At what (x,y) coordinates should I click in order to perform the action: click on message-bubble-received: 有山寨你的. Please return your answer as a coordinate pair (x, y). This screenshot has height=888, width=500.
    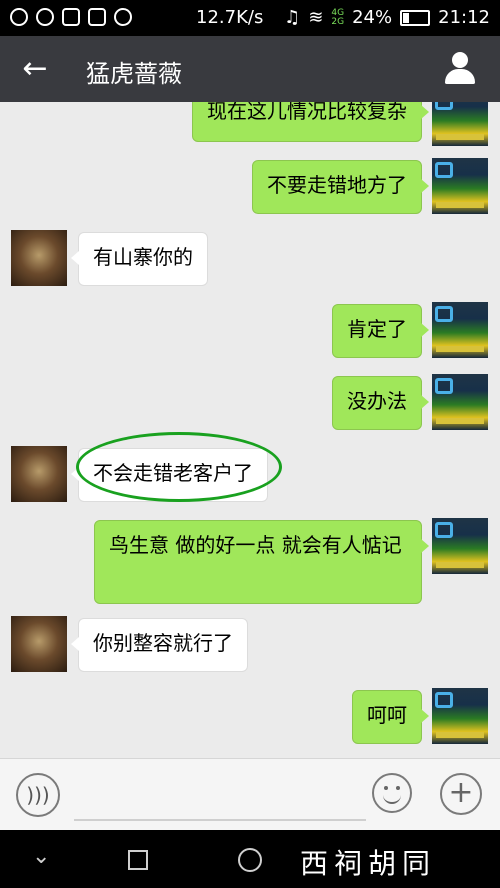
    Looking at the image, I should click on (139, 259).